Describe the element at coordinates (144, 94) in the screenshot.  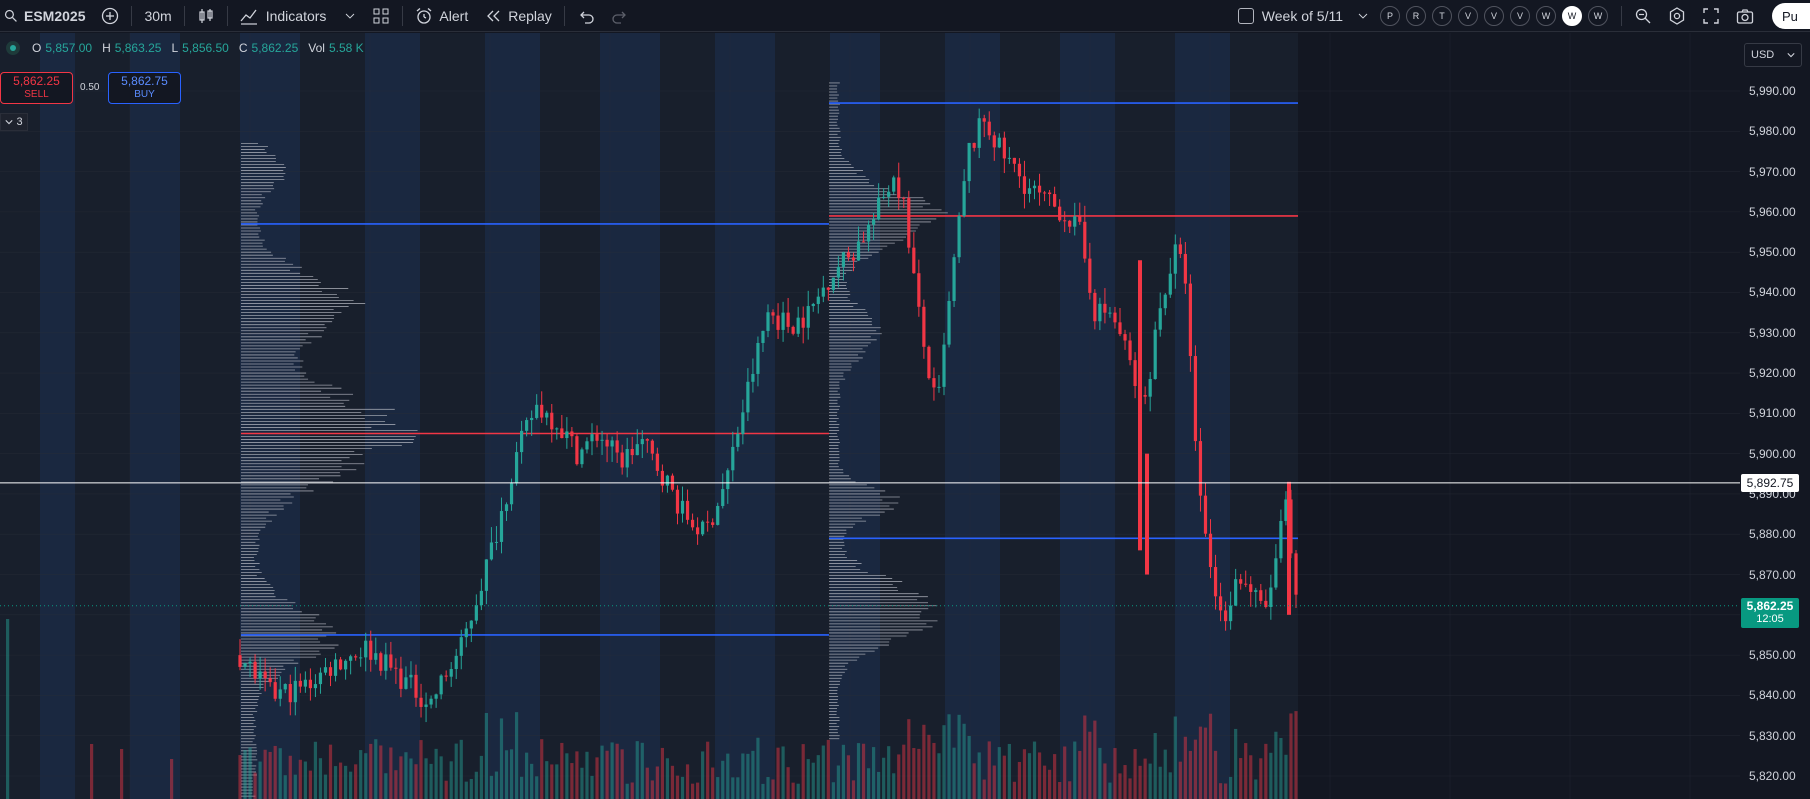
I see `buy-label: BUY` at that location.